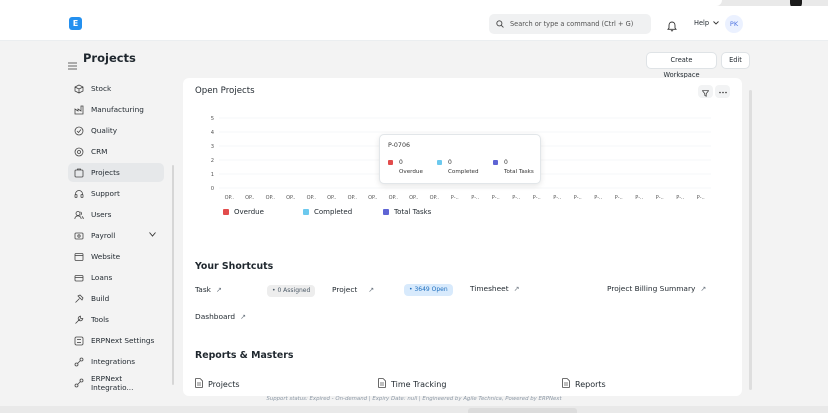 Image resolution: width=828 pixels, height=413 pixels. I want to click on edit-button: Edit, so click(735, 60).